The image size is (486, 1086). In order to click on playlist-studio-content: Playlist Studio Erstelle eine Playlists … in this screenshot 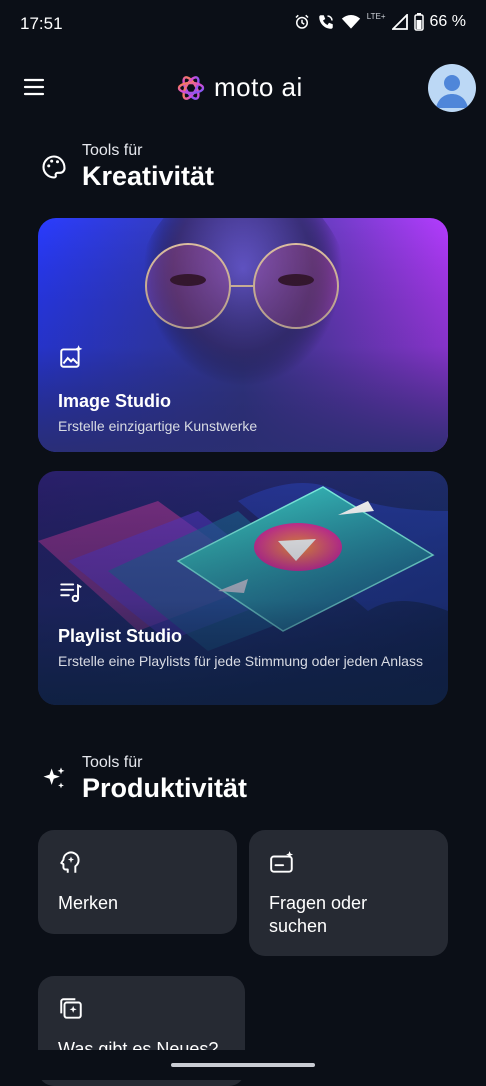, I will do `click(243, 624)`.